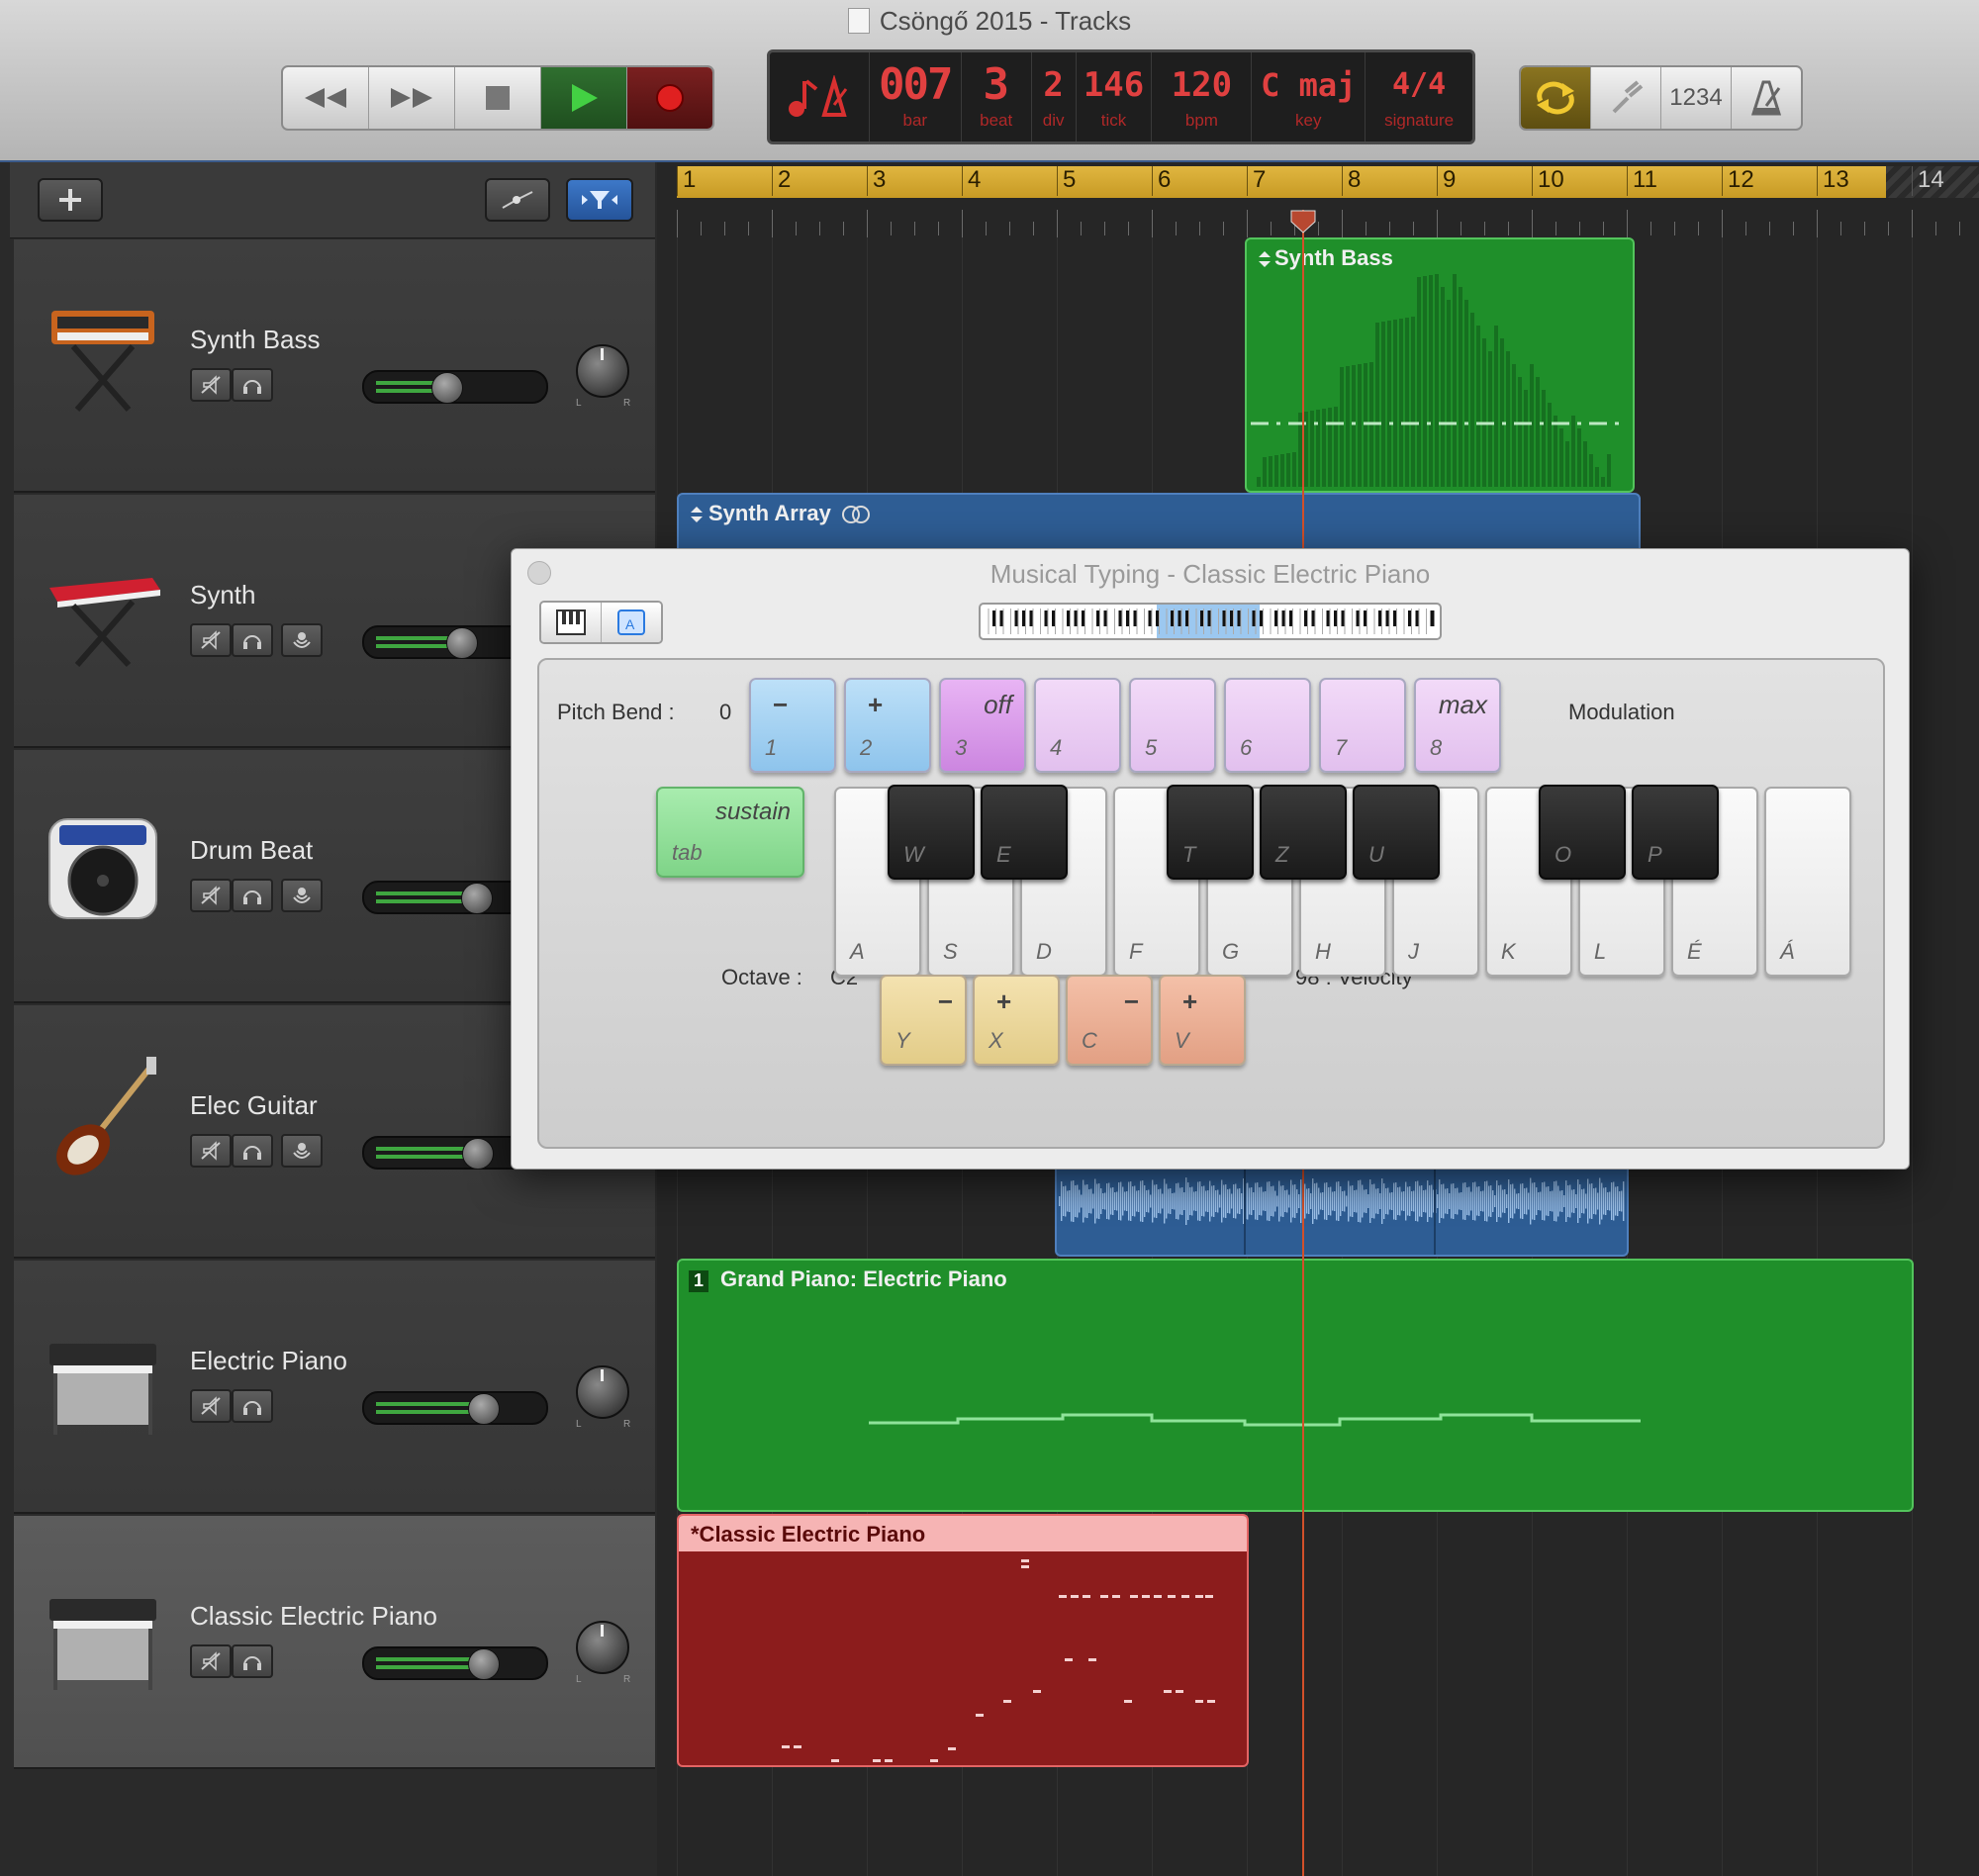 This screenshot has width=1979, height=1876. Describe the element at coordinates (730, 832) in the screenshot. I see `sustain-key: sustain tab` at that location.